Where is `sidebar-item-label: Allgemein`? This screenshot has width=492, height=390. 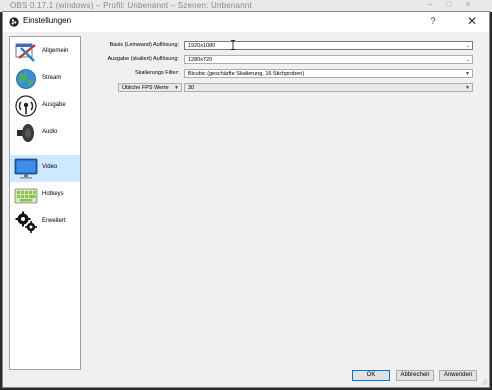 sidebar-item-label: Allgemein is located at coordinates (55, 51).